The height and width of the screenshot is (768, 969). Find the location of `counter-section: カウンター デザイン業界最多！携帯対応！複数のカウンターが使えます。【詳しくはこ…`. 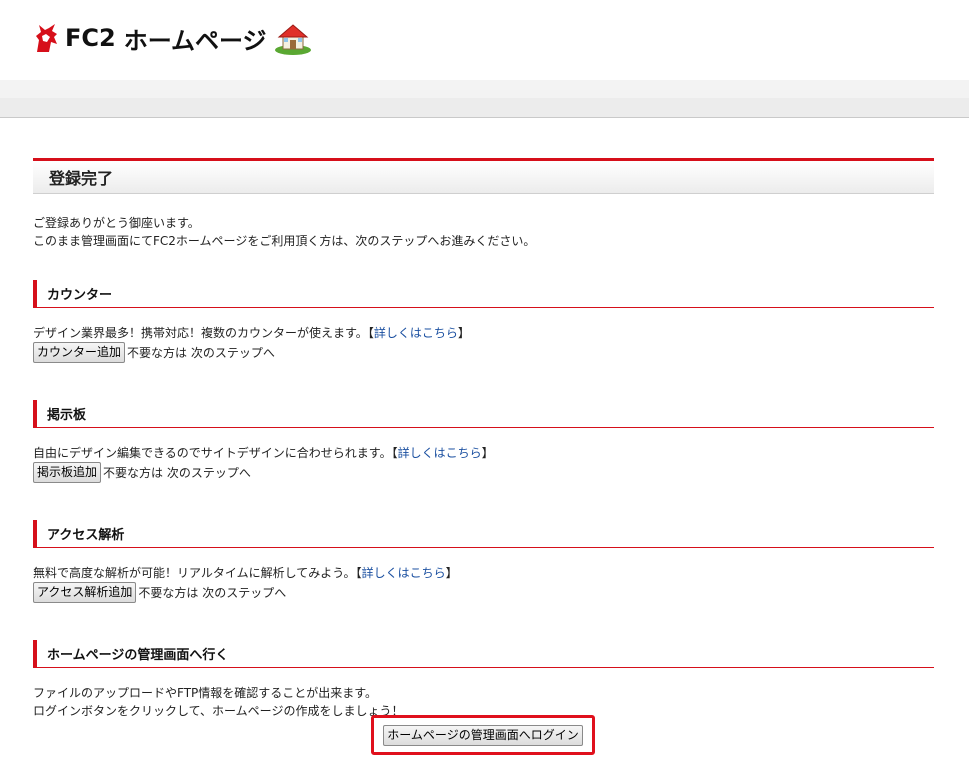

counter-section: カウンター デザイン業界最多！携帯対応！複数のカウンターが使えます。【詳しくはこ… is located at coordinates (483, 321).